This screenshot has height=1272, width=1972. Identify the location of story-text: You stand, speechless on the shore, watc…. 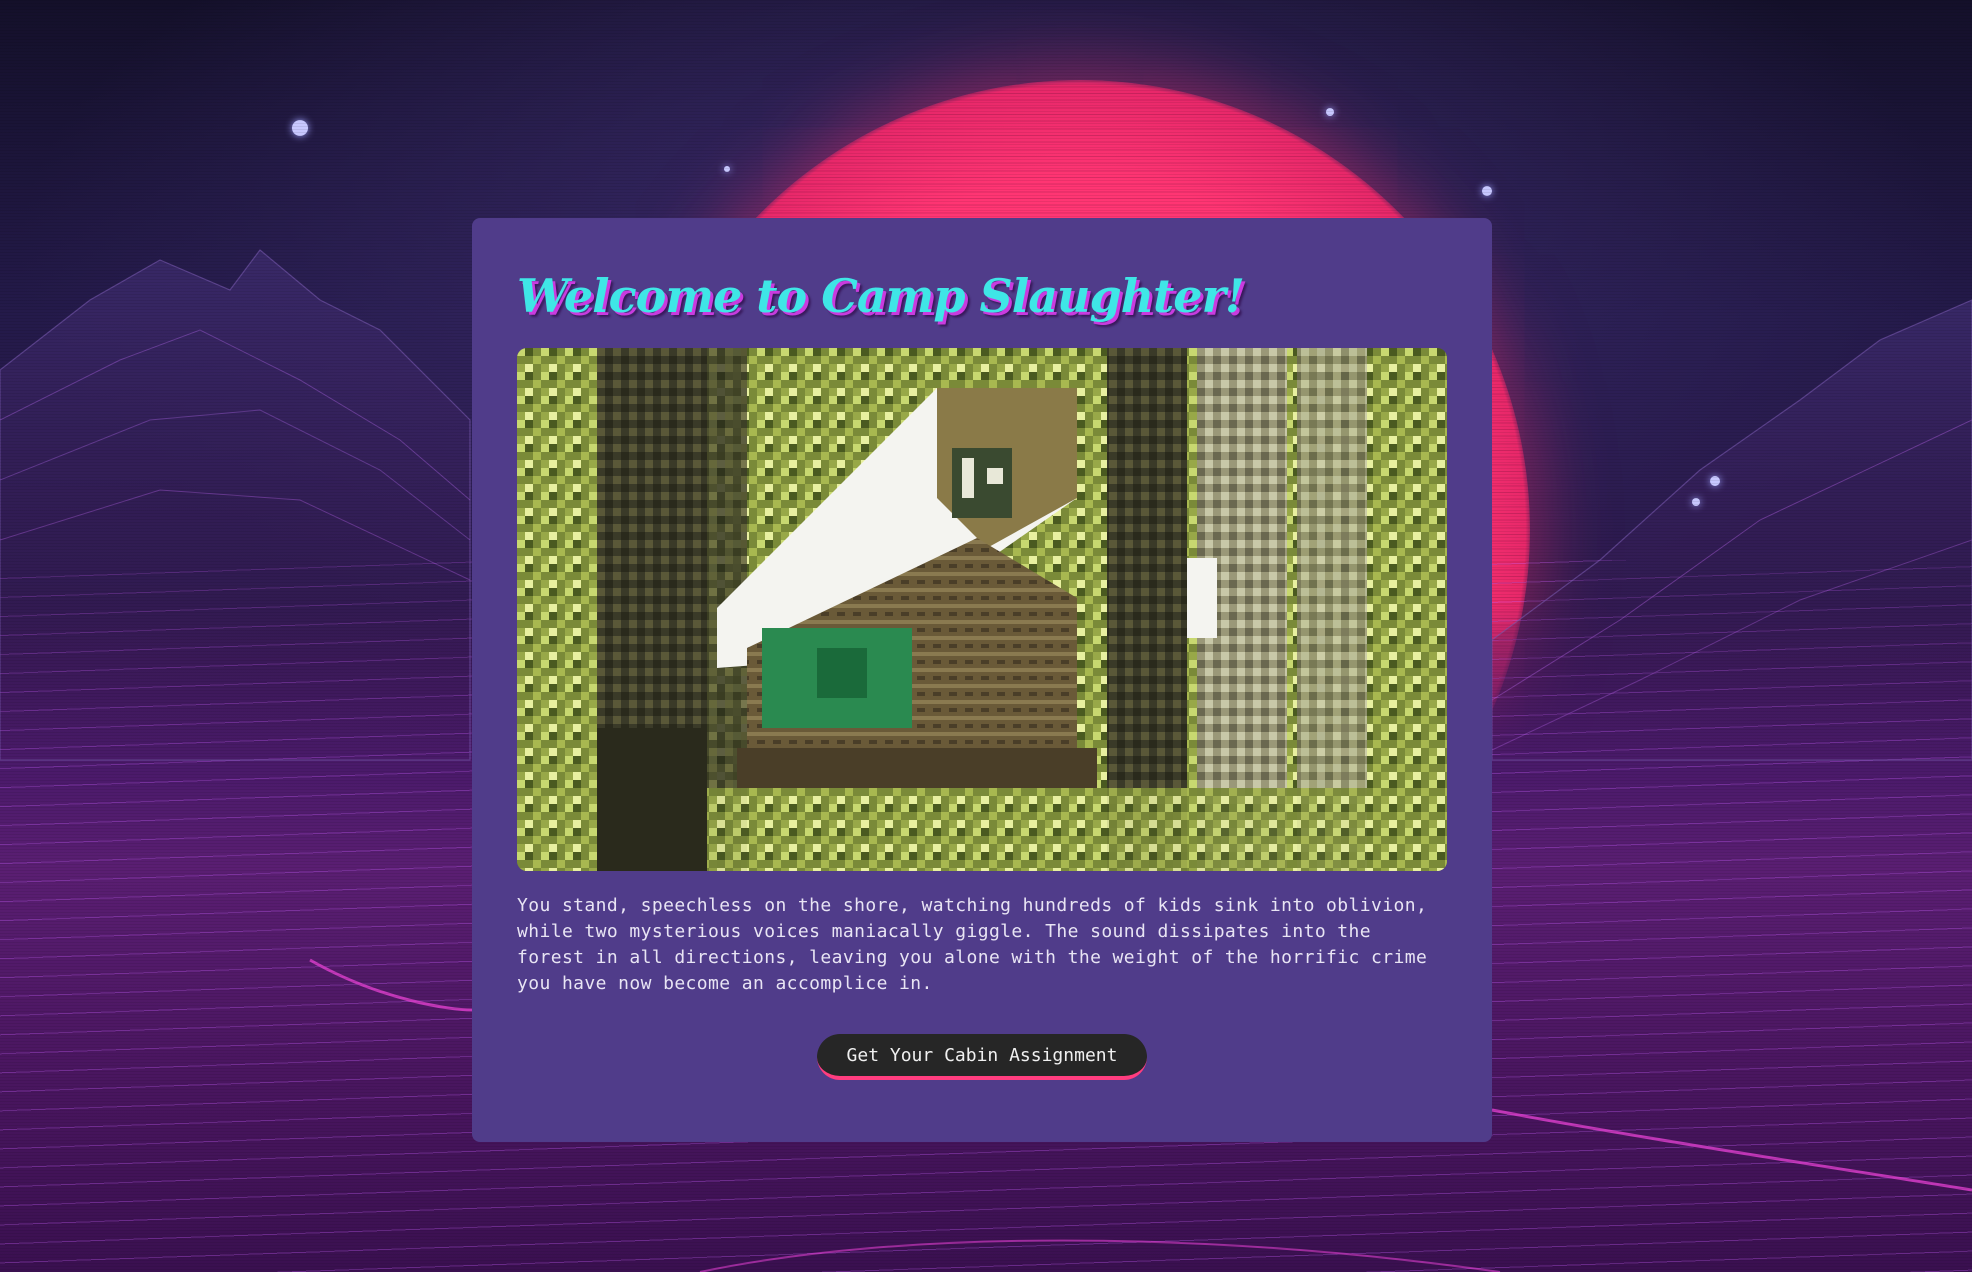
(972, 944).